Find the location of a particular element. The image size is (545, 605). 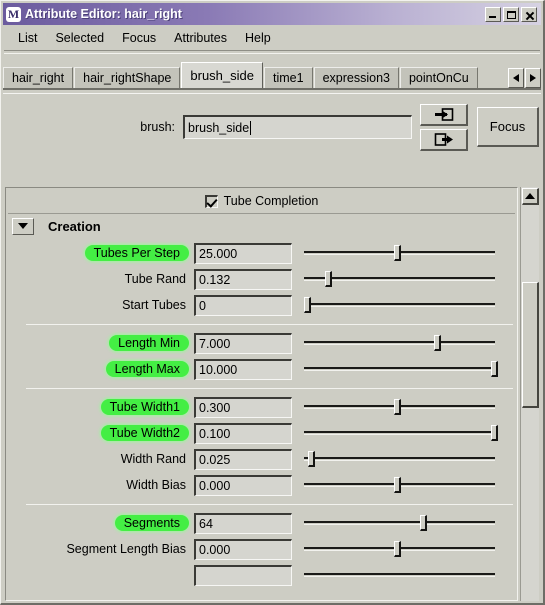

attribute-value-input: 10.000 is located at coordinates (243, 369).